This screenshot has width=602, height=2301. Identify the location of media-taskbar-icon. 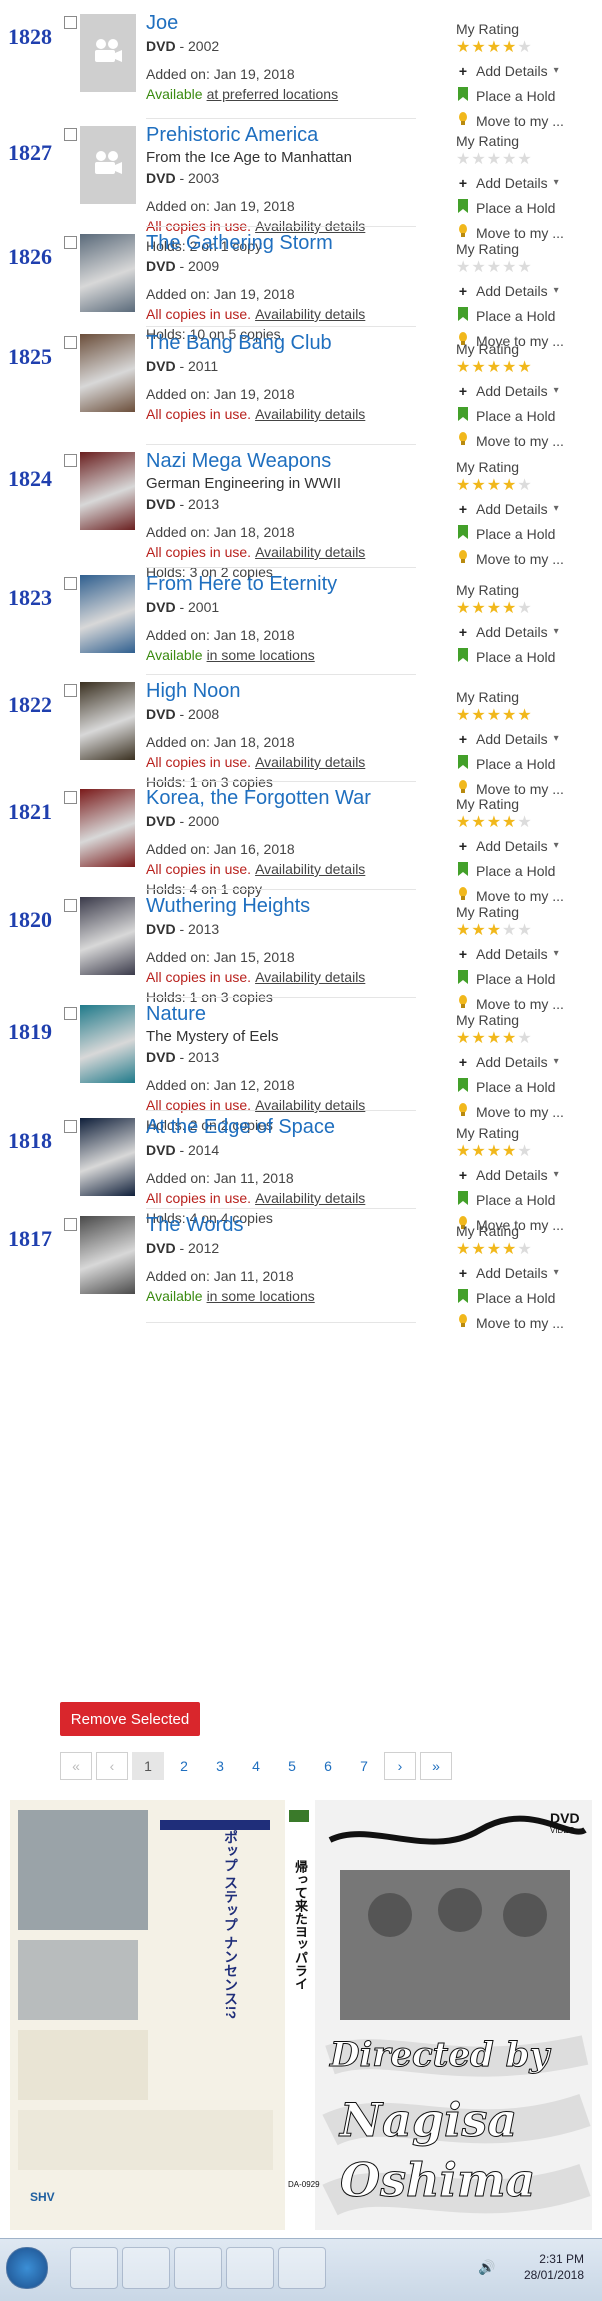
(146, 2268).